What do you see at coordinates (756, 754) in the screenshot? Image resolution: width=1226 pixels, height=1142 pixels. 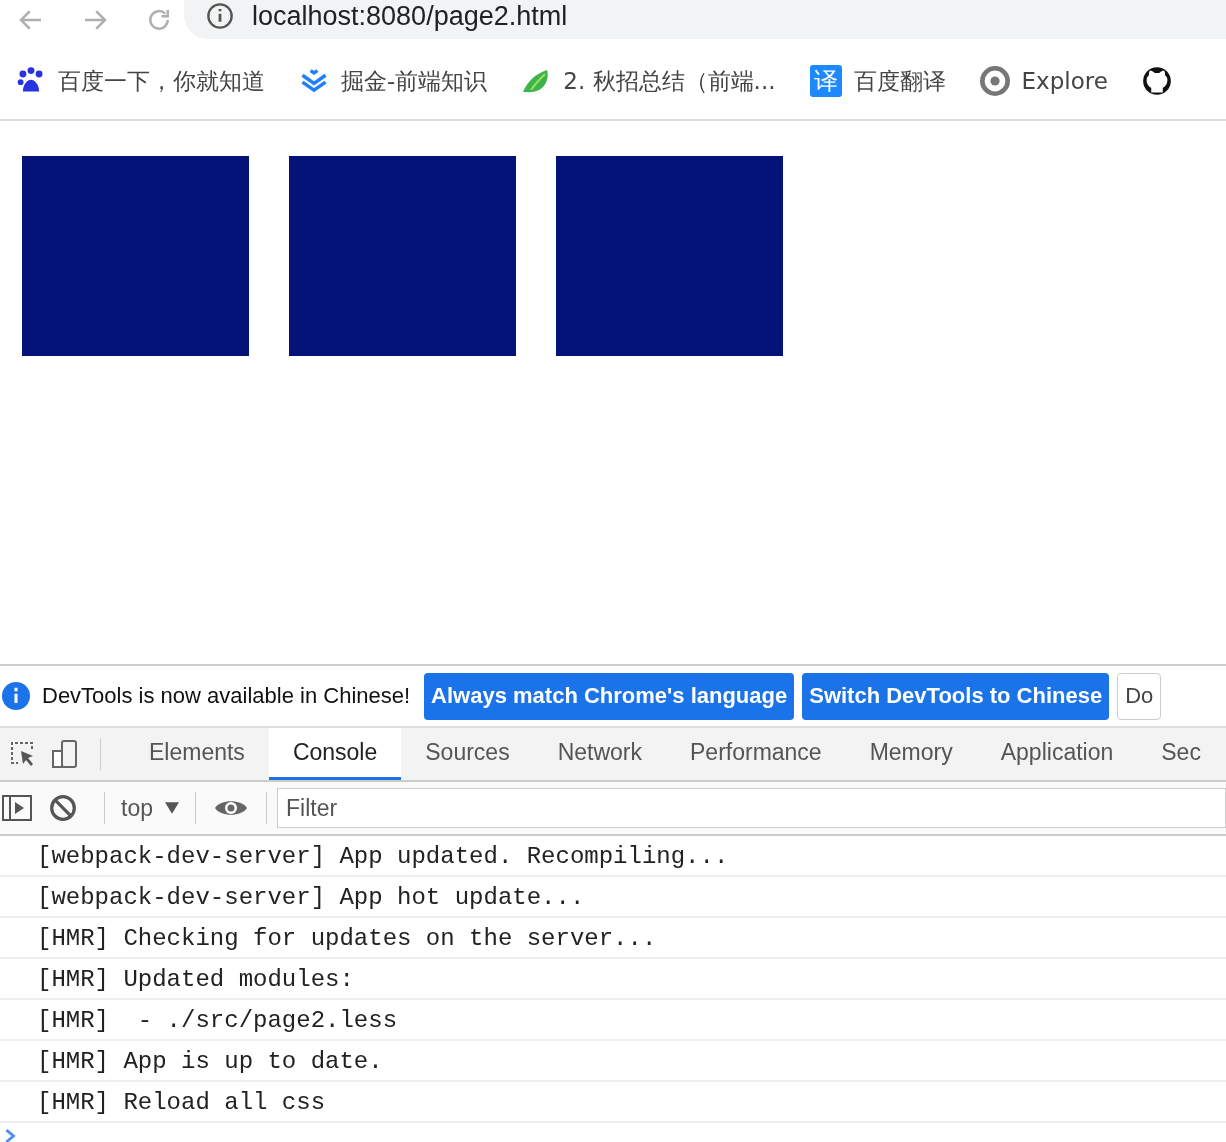 I see `devtools-tab: Performance` at bounding box center [756, 754].